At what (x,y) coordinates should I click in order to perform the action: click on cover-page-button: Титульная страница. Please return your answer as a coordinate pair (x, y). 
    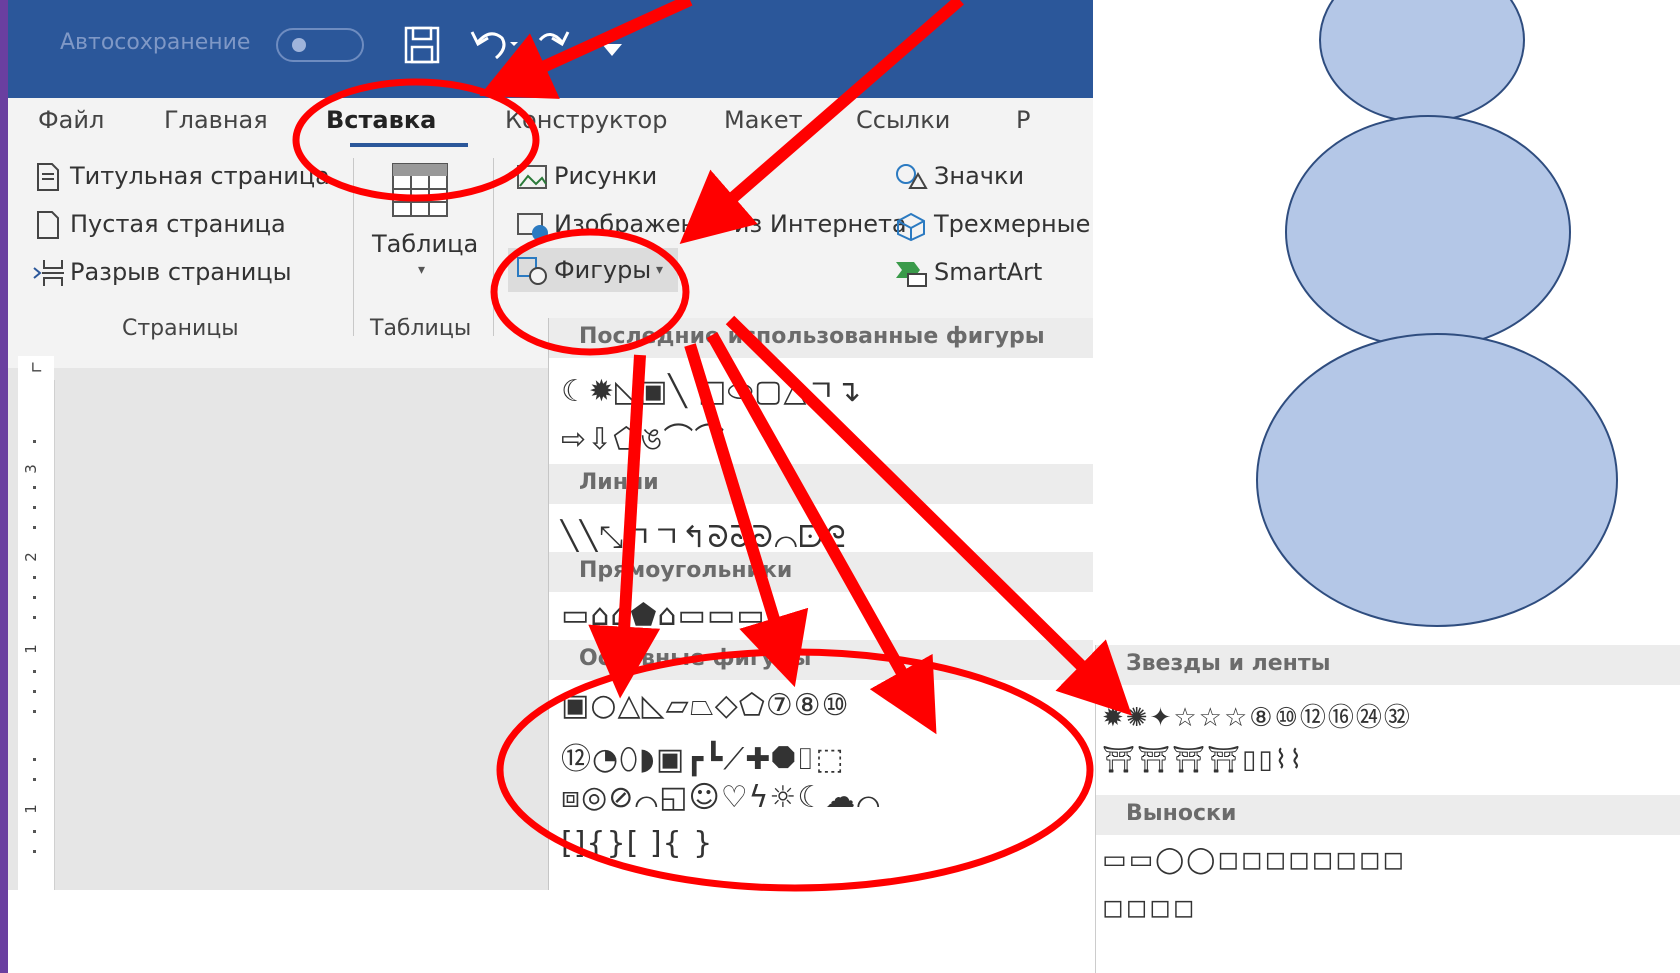
    Looking at the image, I should click on (200, 176).